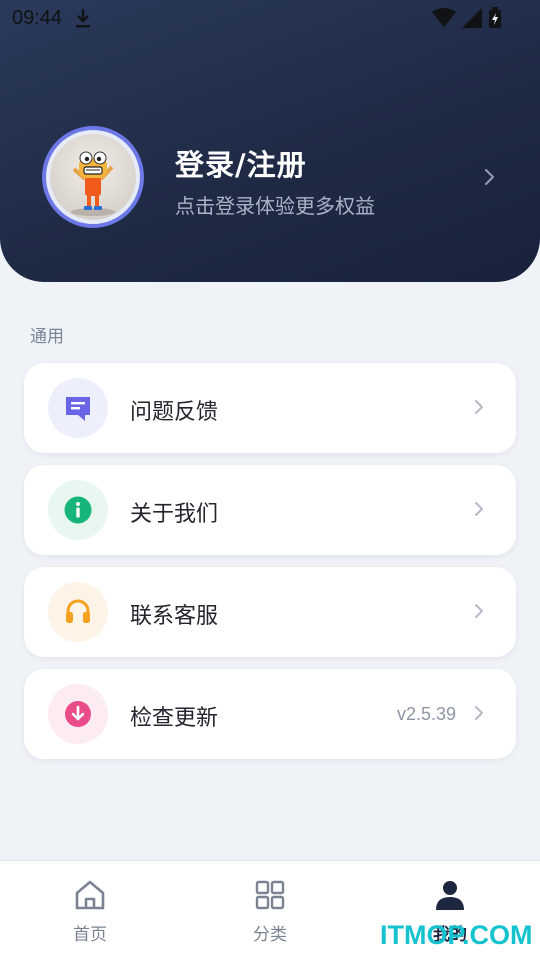  Describe the element at coordinates (275, 206) in the screenshot. I see `login-subtitle: 点击登录体验更多权益` at that location.